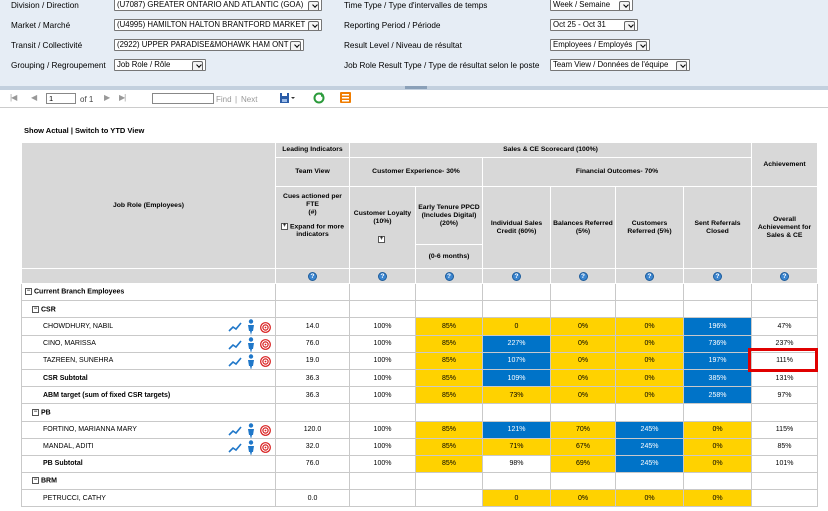 This screenshot has height=511, width=828. Describe the element at coordinates (550, 150) in the screenshot. I see `scorecard-header: Sales & CE Scorecard (100%)` at that location.